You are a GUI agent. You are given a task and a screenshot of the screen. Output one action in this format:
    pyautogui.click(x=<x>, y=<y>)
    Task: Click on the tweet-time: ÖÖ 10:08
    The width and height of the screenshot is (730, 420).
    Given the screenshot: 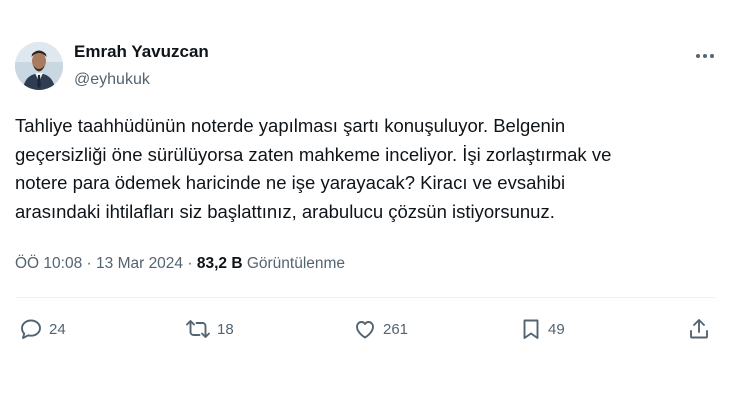 What is the action you would take?
    pyautogui.click(x=48, y=263)
    